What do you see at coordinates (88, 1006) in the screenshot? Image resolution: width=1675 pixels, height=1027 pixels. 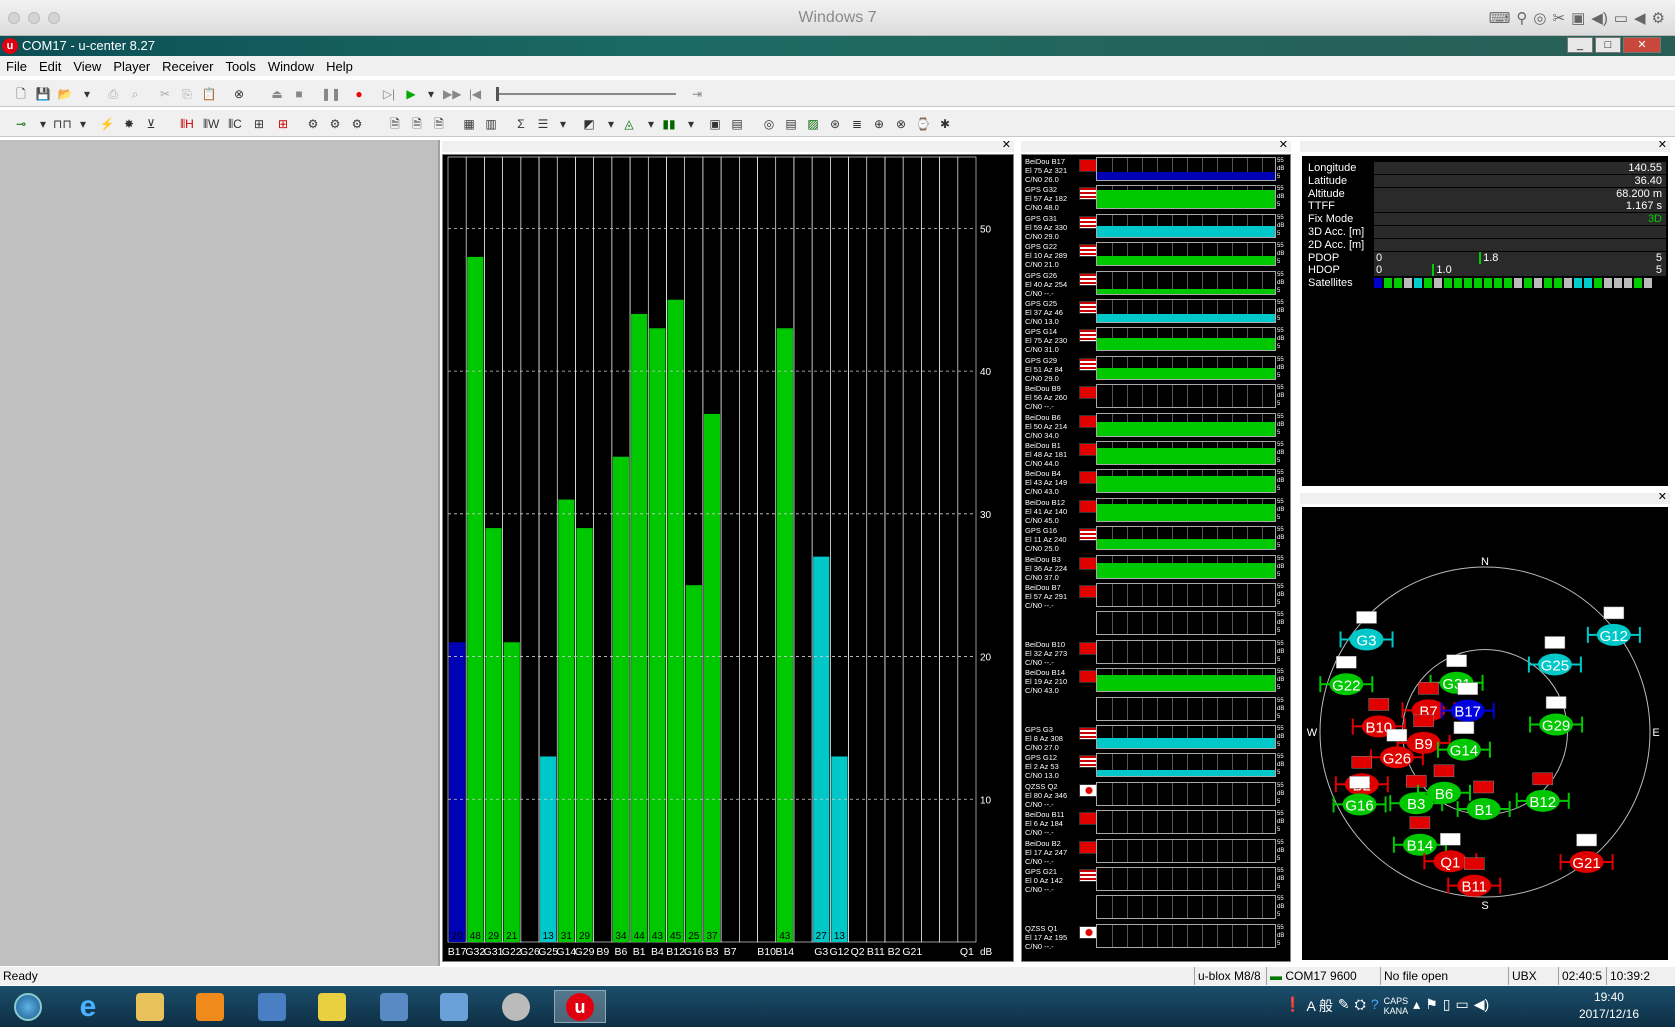 I see `internet-explorer-icon: e` at bounding box center [88, 1006].